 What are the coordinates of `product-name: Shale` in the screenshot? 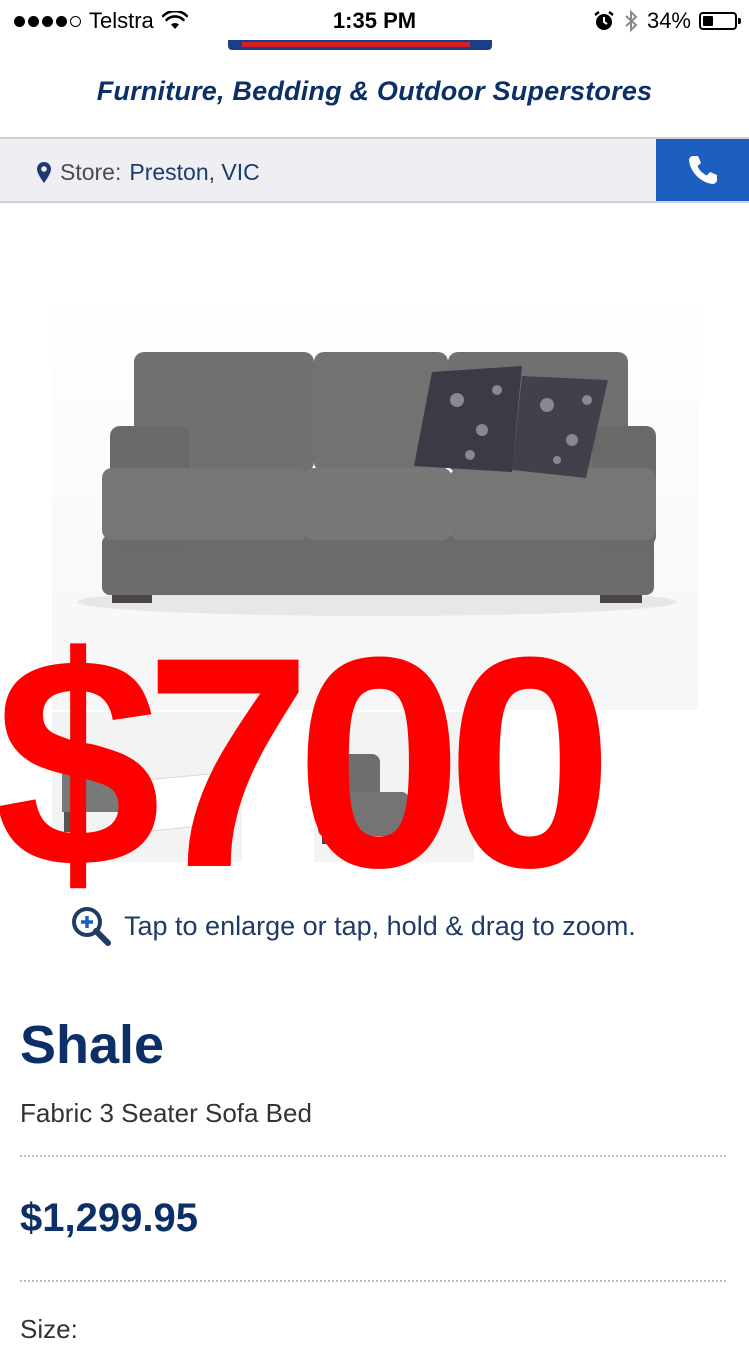 It's located at (92, 1045).